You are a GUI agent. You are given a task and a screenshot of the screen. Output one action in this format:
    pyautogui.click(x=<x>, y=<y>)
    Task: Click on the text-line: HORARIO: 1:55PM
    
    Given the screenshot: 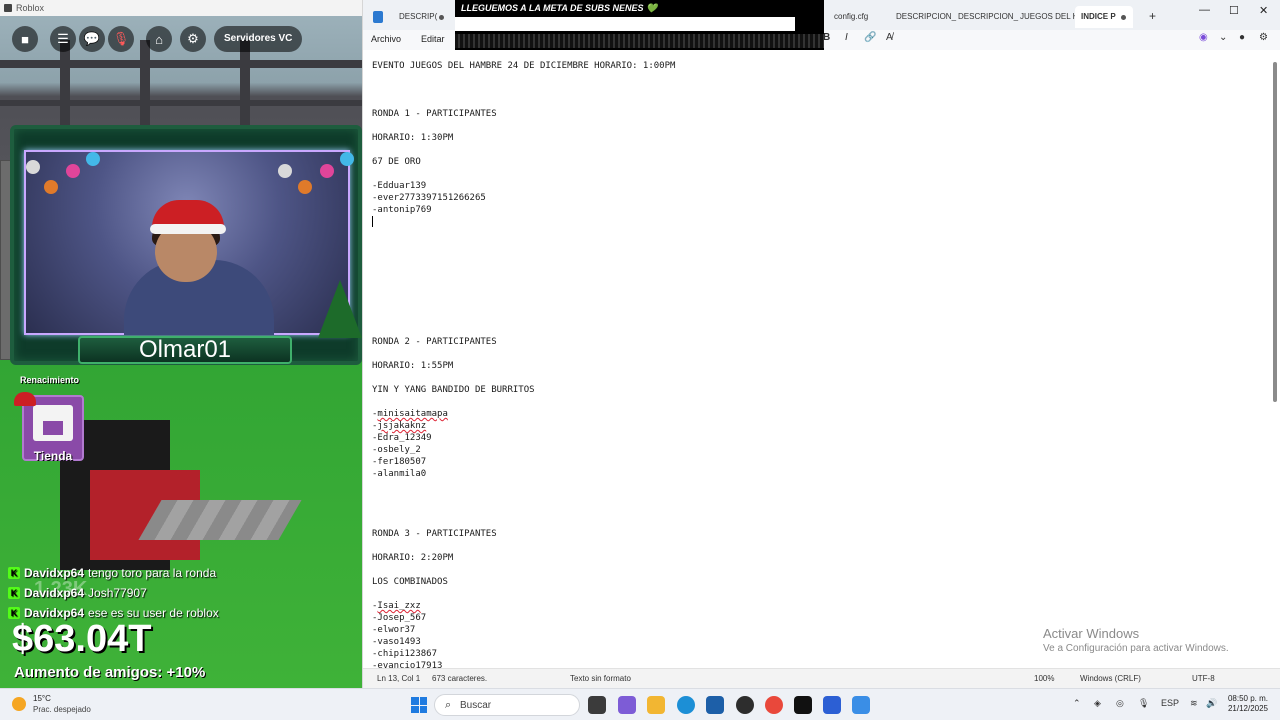 What is the action you would take?
    pyautogui.click(x=413, y=366)
    